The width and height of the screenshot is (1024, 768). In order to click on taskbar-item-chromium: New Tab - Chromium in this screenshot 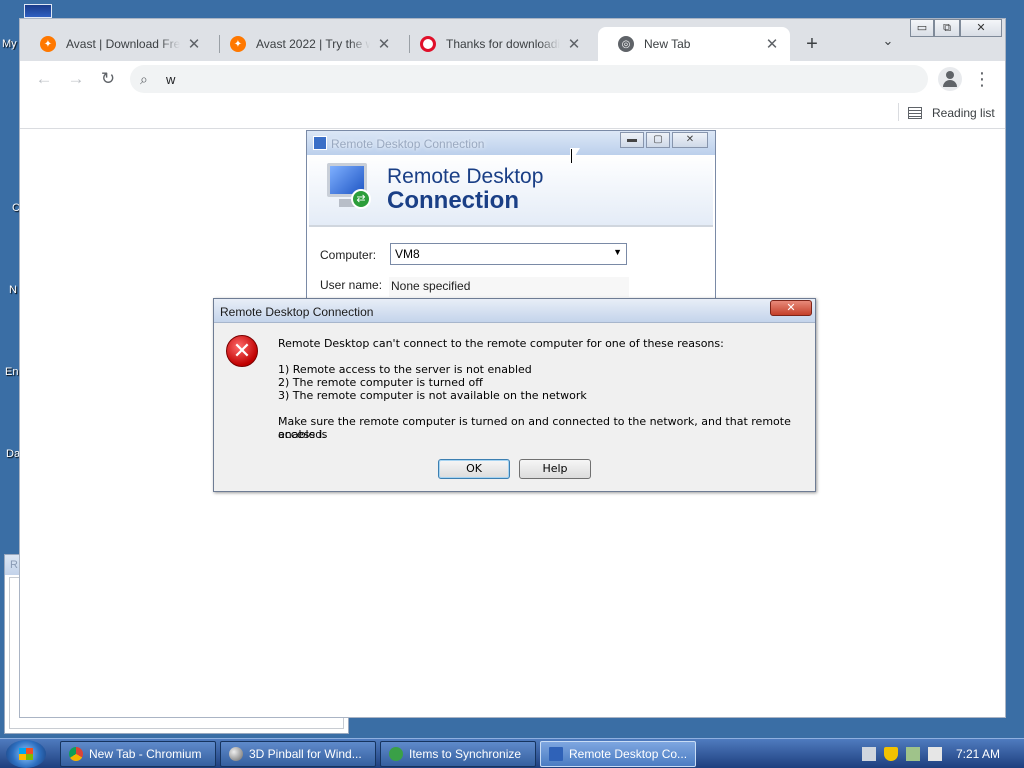, I will do `click(138, 754)`.